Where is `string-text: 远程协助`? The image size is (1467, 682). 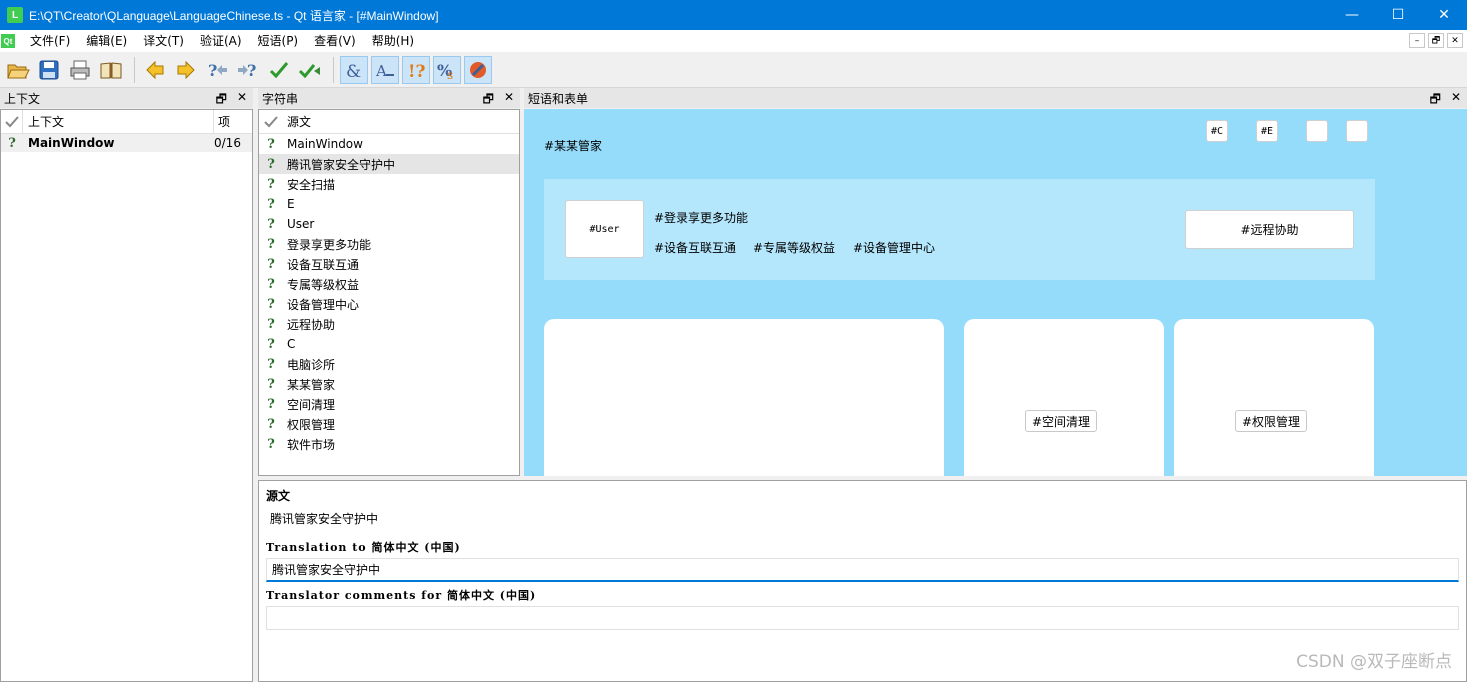
string-text: 远程协助 is located at coordinates (311, 324).